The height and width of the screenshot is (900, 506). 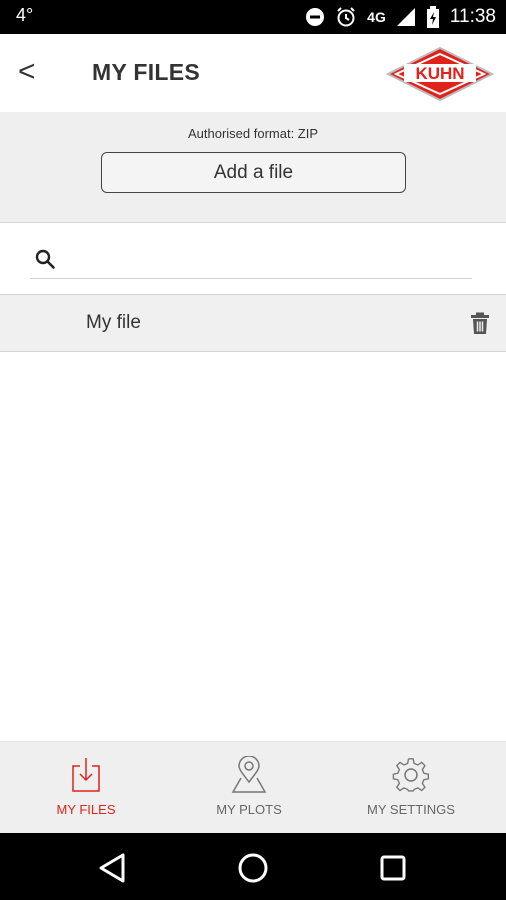 What do you see at coordinates (45, 259) in the screenshot?
I see `search-icon` at bounding box center [45, 259].